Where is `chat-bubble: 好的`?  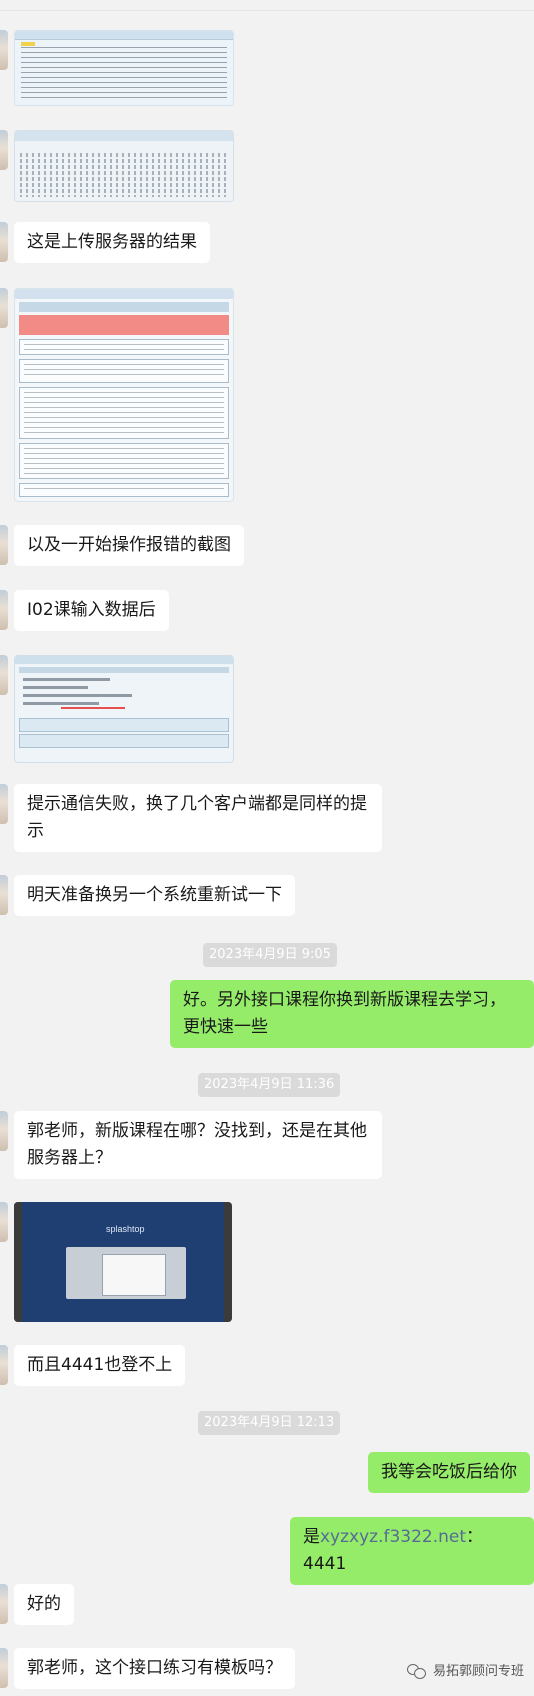
chat-bubble: 好的 is located at coordinates (44, 1604).